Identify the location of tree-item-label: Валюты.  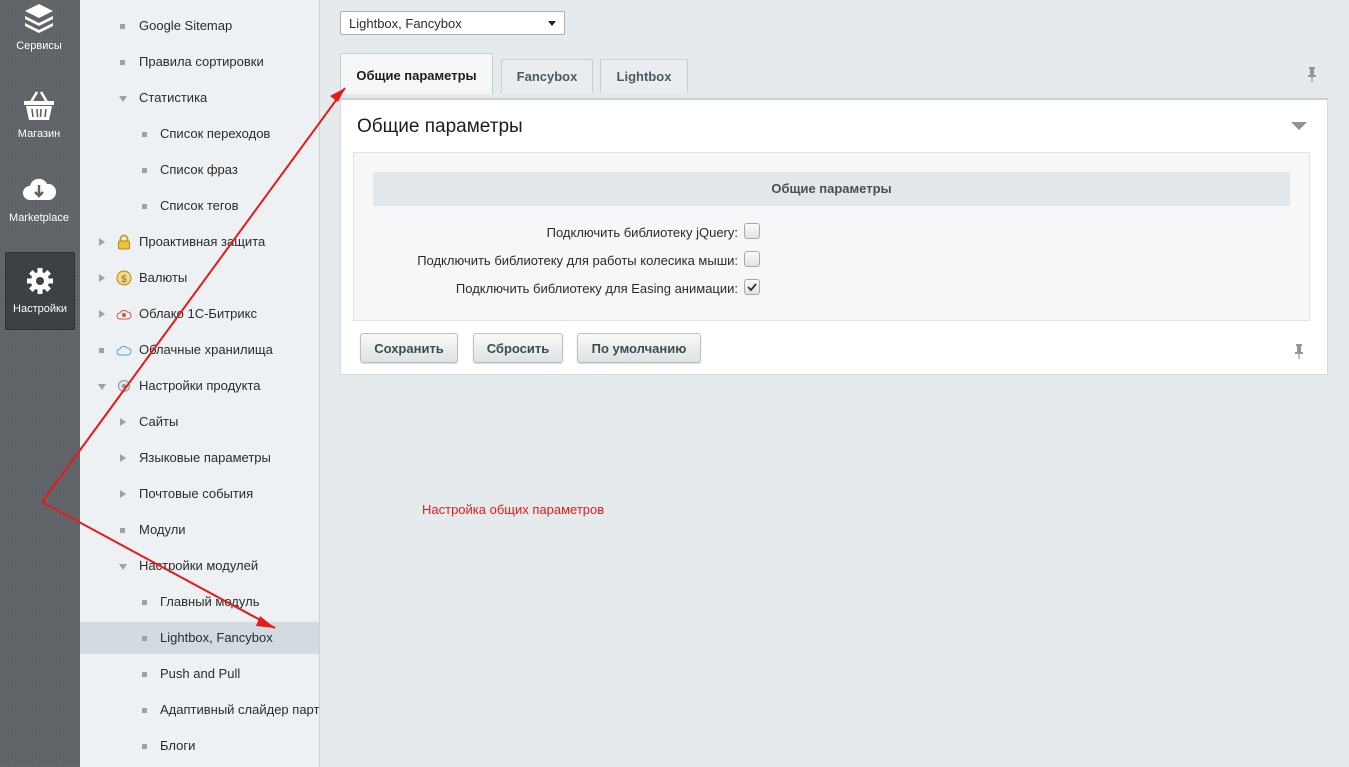
(163, 277).